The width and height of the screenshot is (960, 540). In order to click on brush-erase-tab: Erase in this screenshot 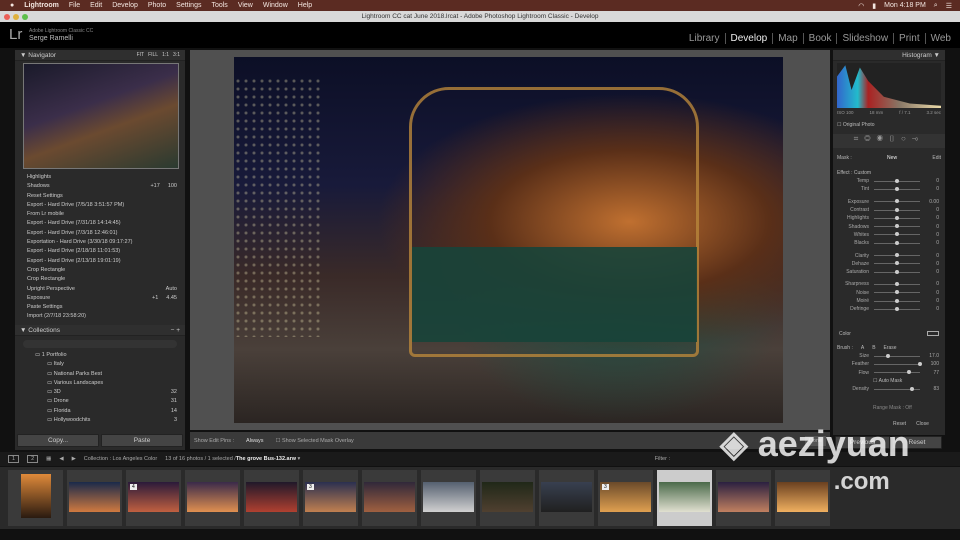, I will do `click(890, 348)`.